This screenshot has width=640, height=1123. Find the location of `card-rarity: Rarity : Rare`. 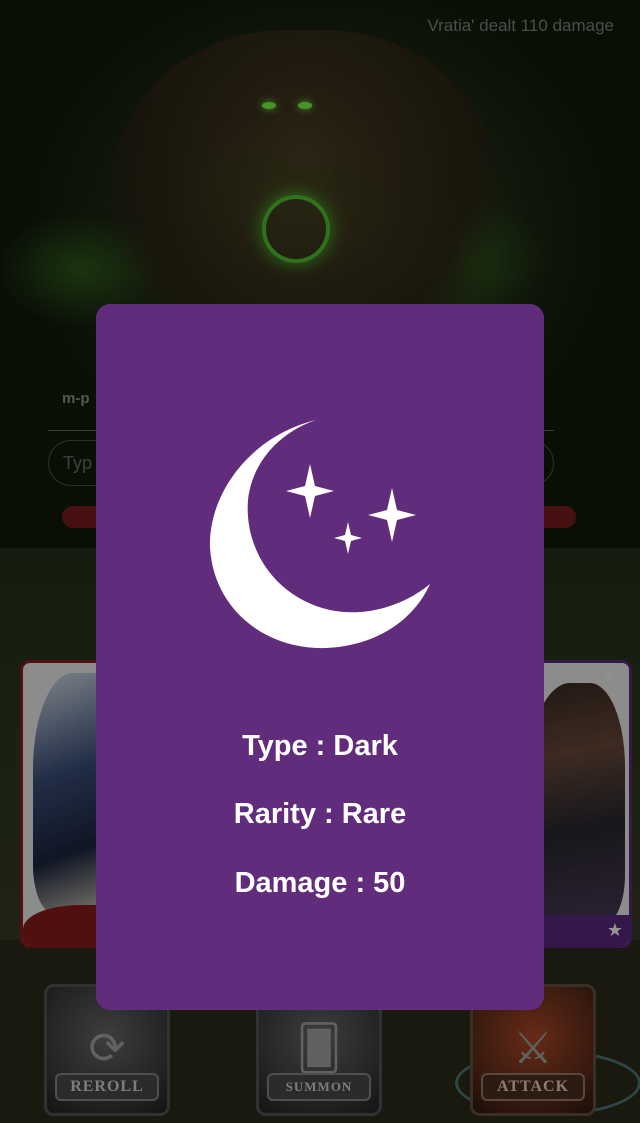

card-rarity: Rarity : Rare is located at coordinates (320, 814).